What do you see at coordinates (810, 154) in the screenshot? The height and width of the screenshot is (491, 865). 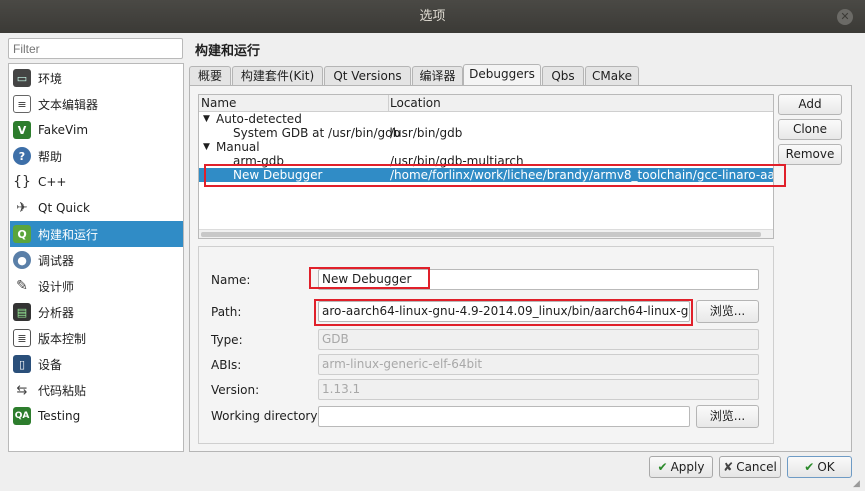 I see `remove-button: Remove` at bounding box center [810, 154].